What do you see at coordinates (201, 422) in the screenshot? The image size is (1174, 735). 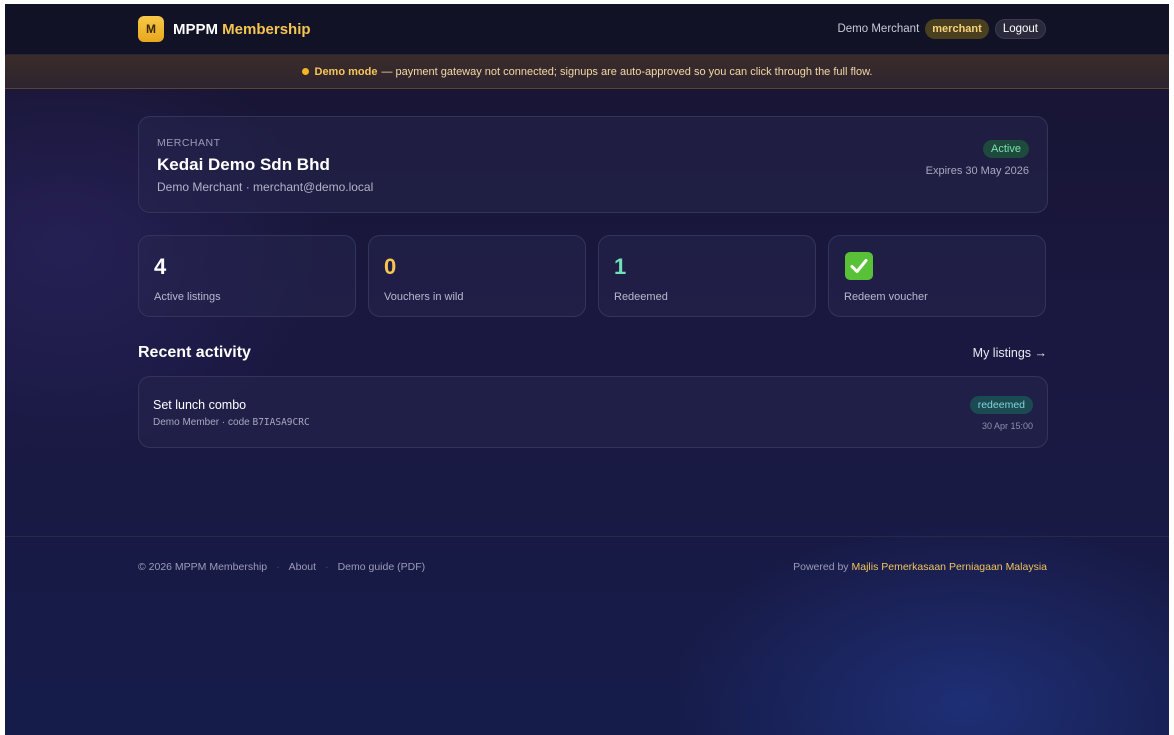 I see `activity-item-member: Demo Member · code` at bounding box center [201, 422].